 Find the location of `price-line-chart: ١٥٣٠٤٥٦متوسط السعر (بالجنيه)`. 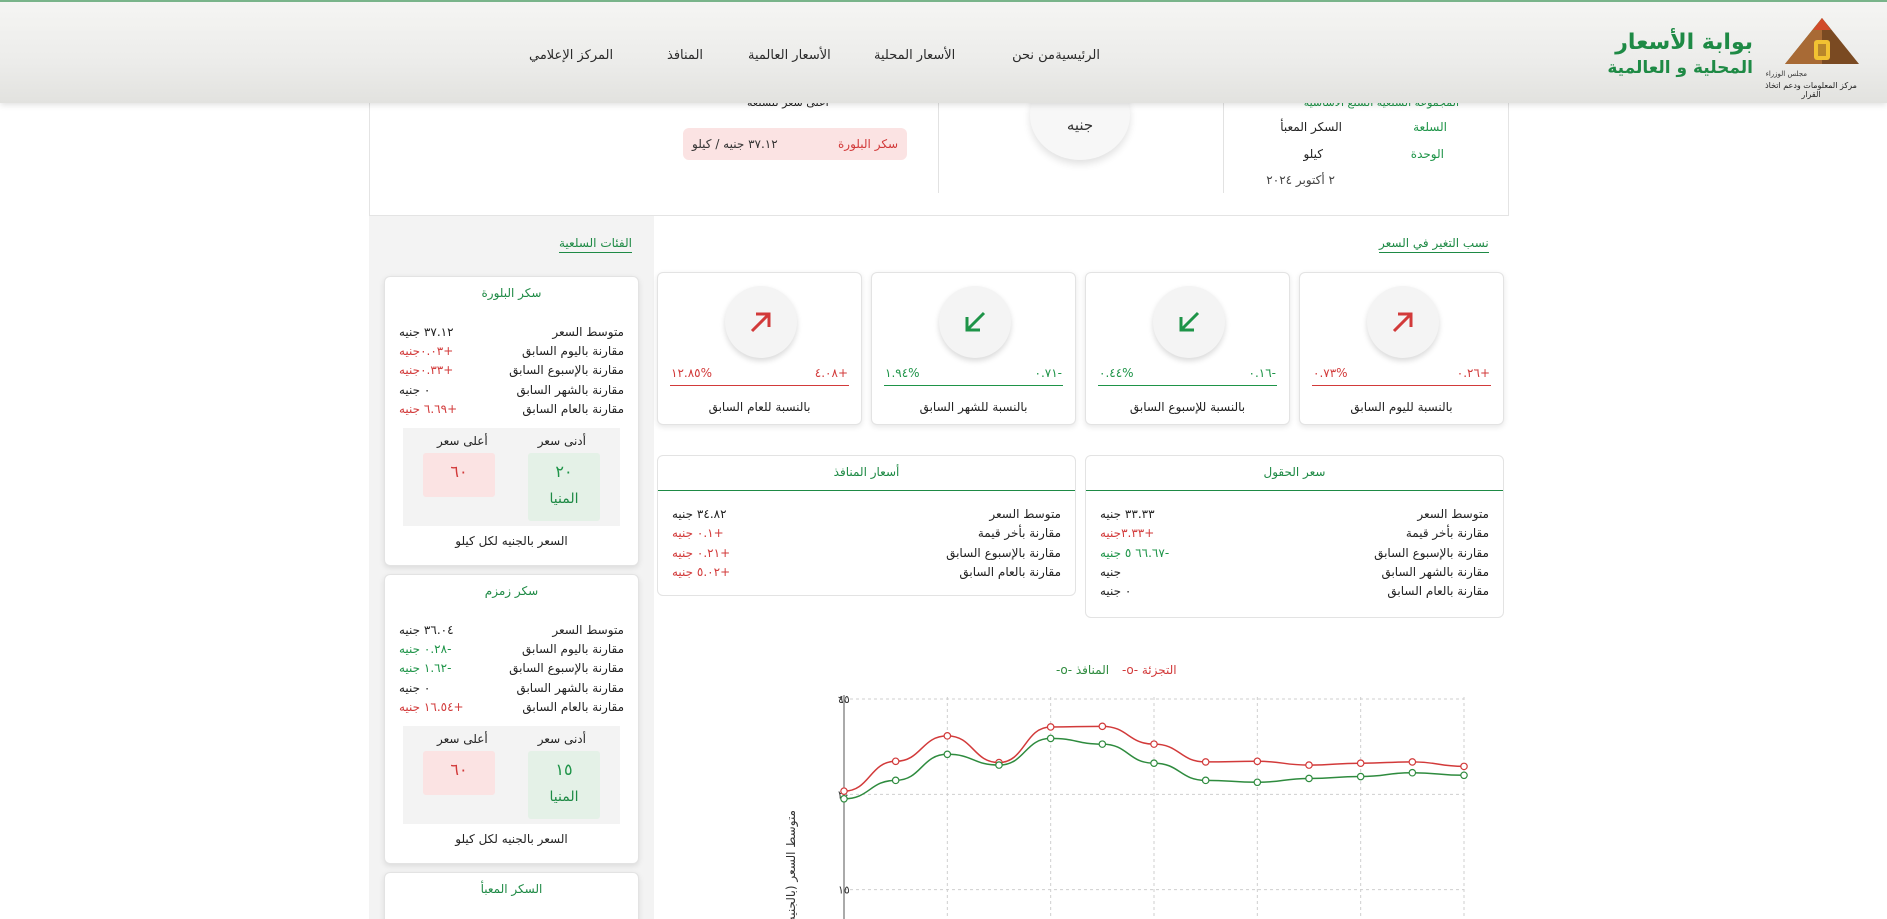

price-line-chart: ١٥٣٠٤٥٦متوسط السعر (بالجنيه) is located at coordinates (1130, 787).